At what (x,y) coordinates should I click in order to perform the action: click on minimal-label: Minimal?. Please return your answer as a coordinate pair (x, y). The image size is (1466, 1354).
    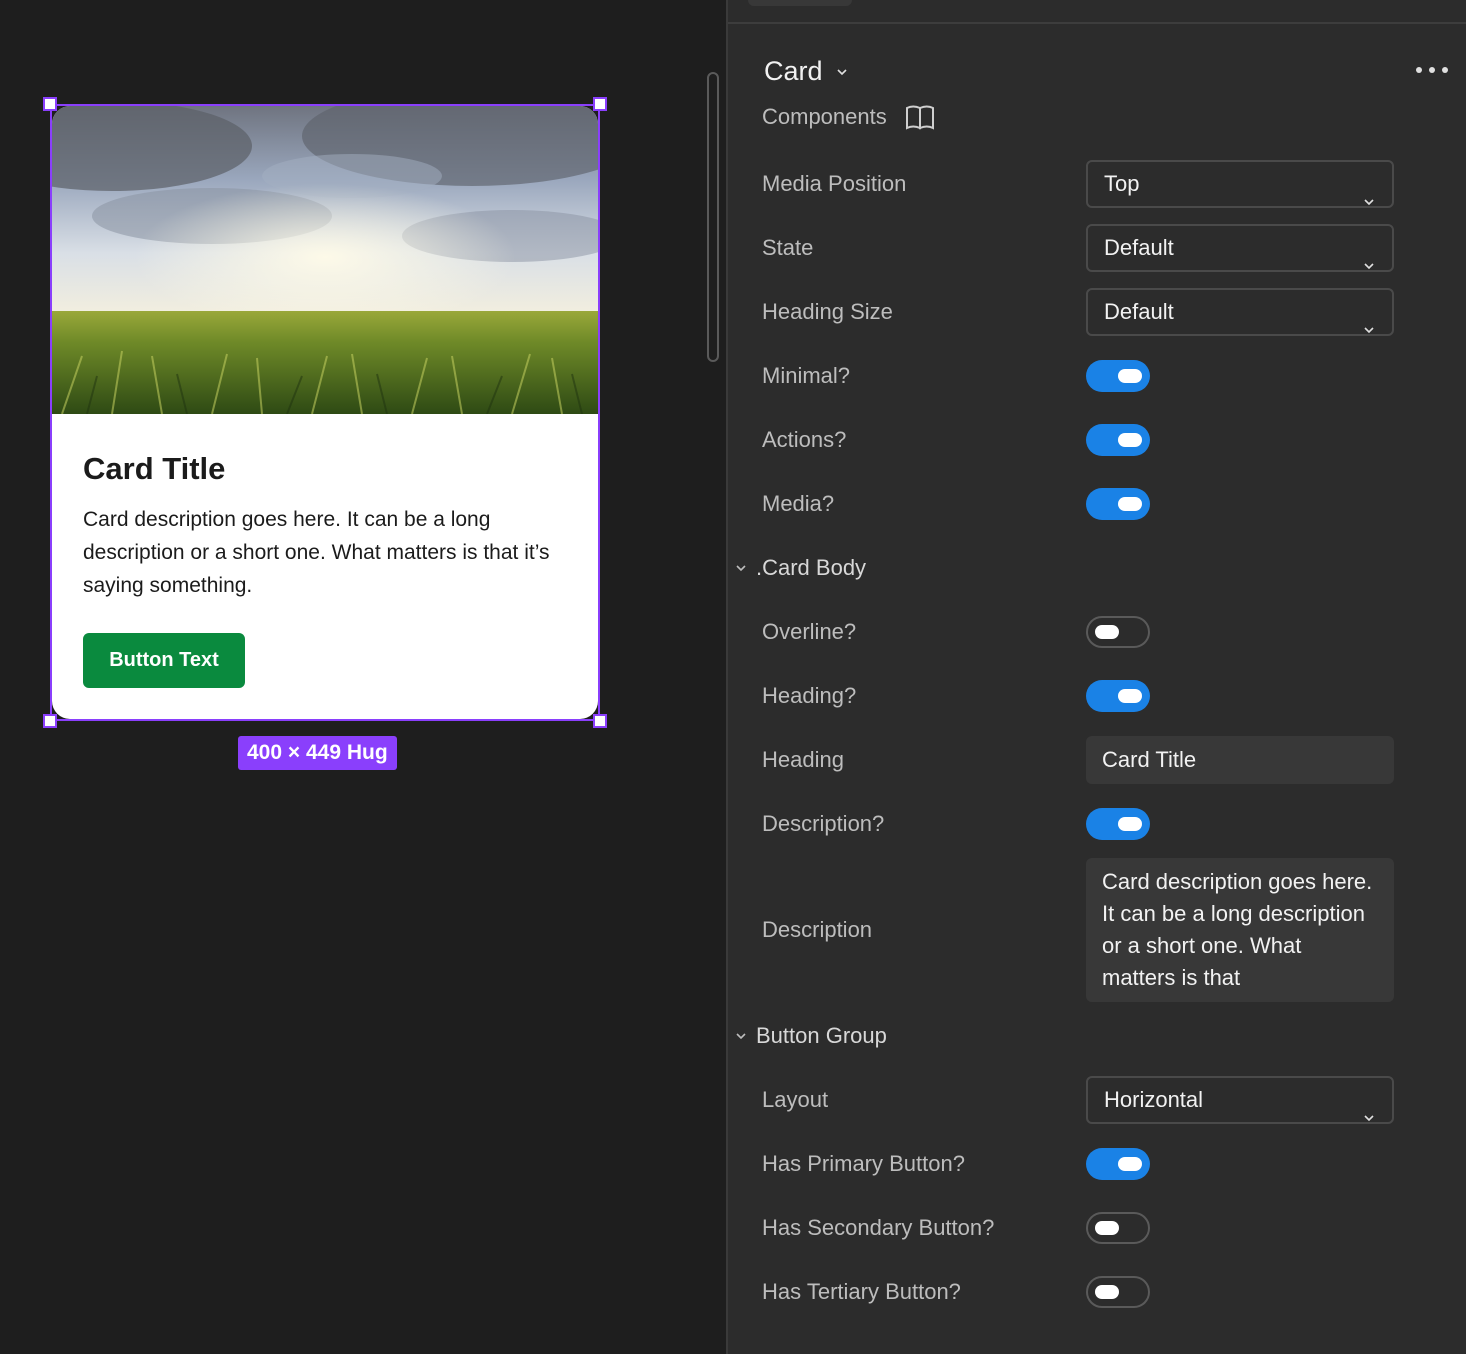
    Looking at the image, I should click on (806, 375).